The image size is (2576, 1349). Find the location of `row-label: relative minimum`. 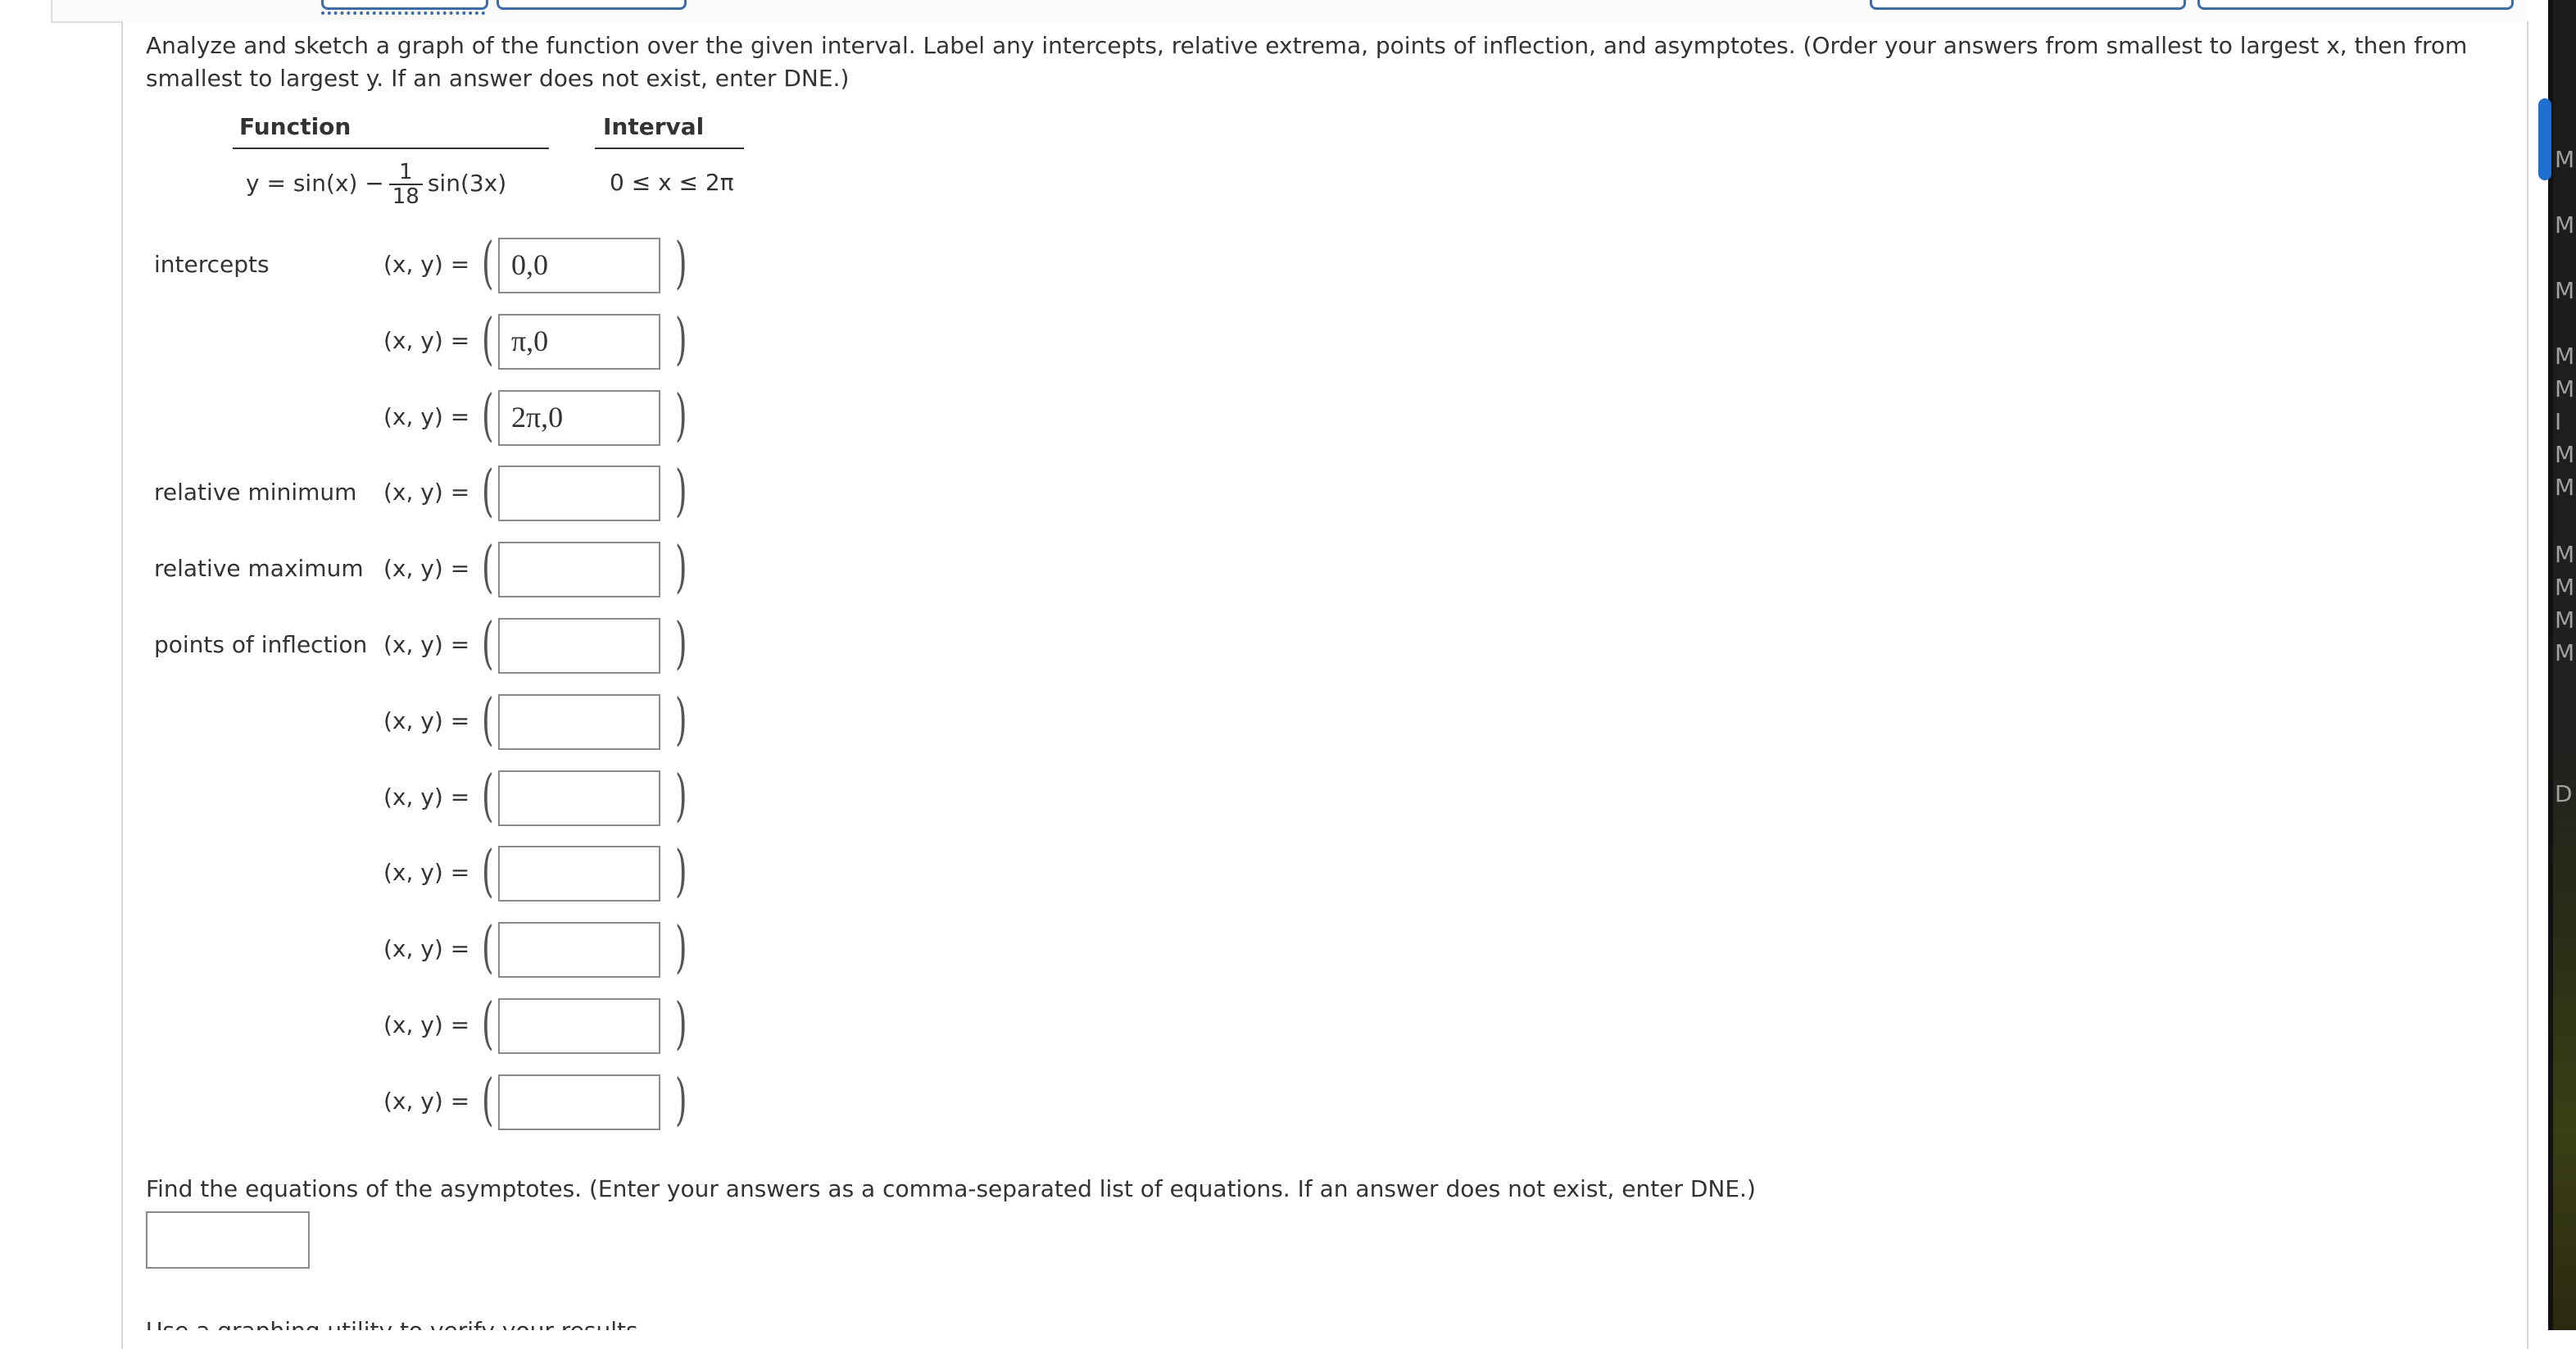

row-label: relative minimum is located at coordinates (255, 492).